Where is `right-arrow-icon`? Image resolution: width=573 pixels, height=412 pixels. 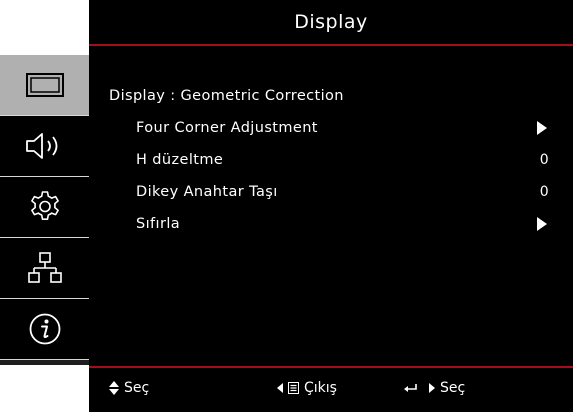 right-arrow-icon is located at coordinates (432, 388).